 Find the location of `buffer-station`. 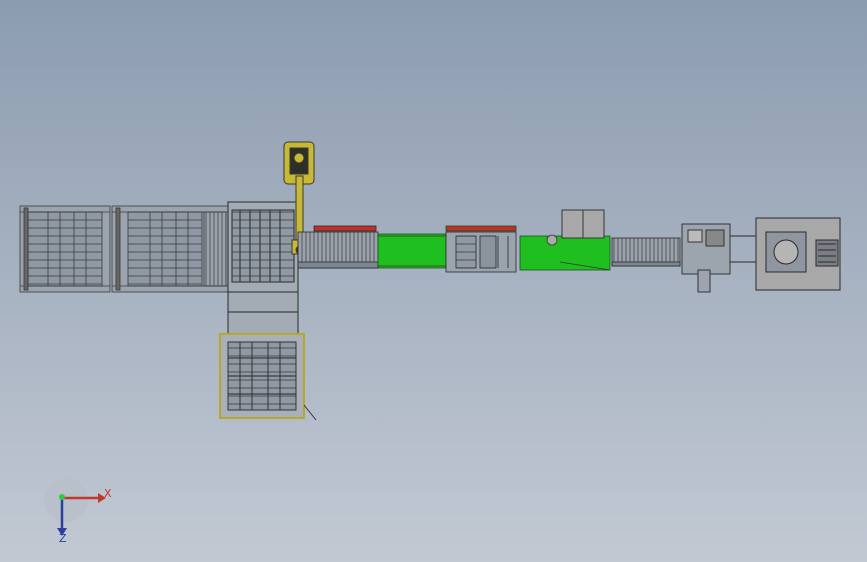

buffer-station is located at coordinates (481, 252).